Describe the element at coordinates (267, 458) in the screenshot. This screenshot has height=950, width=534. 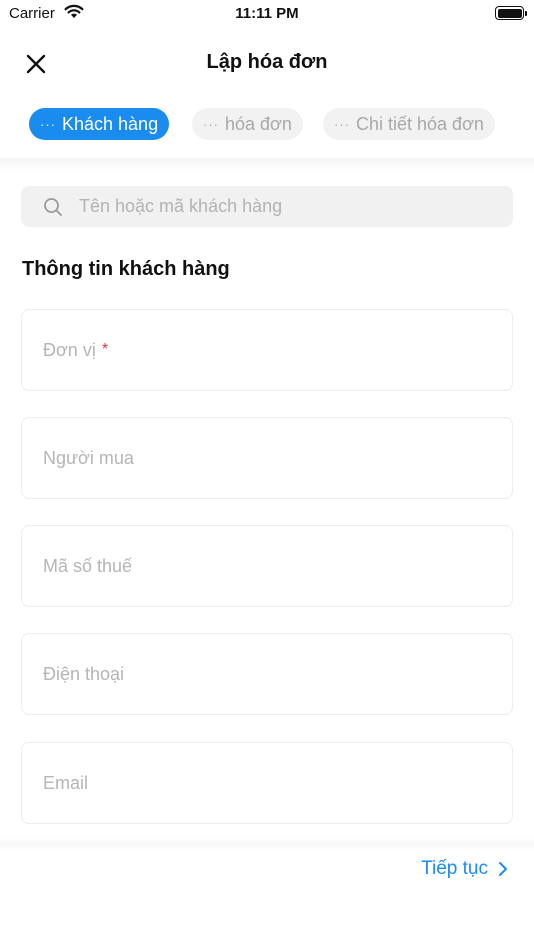
I see `buyer-field: Người mua` at that location.